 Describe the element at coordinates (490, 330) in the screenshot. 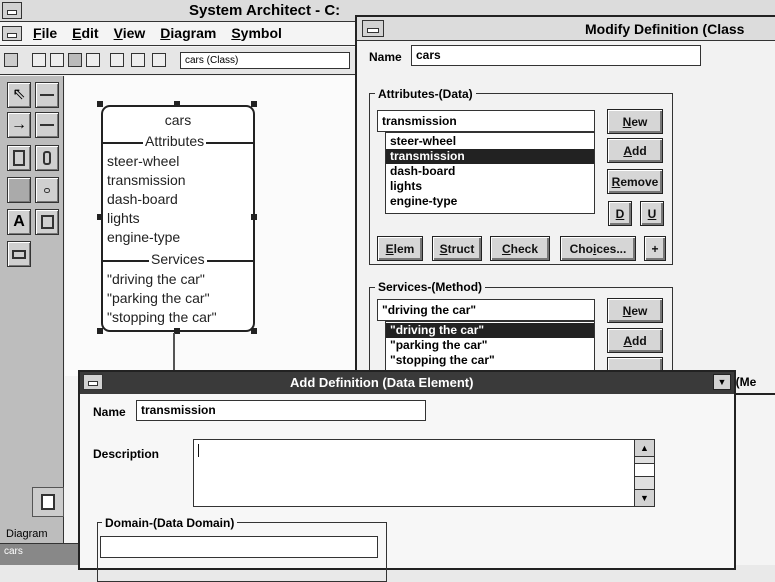

I see `service-list-item: "driving the car"` at that location.